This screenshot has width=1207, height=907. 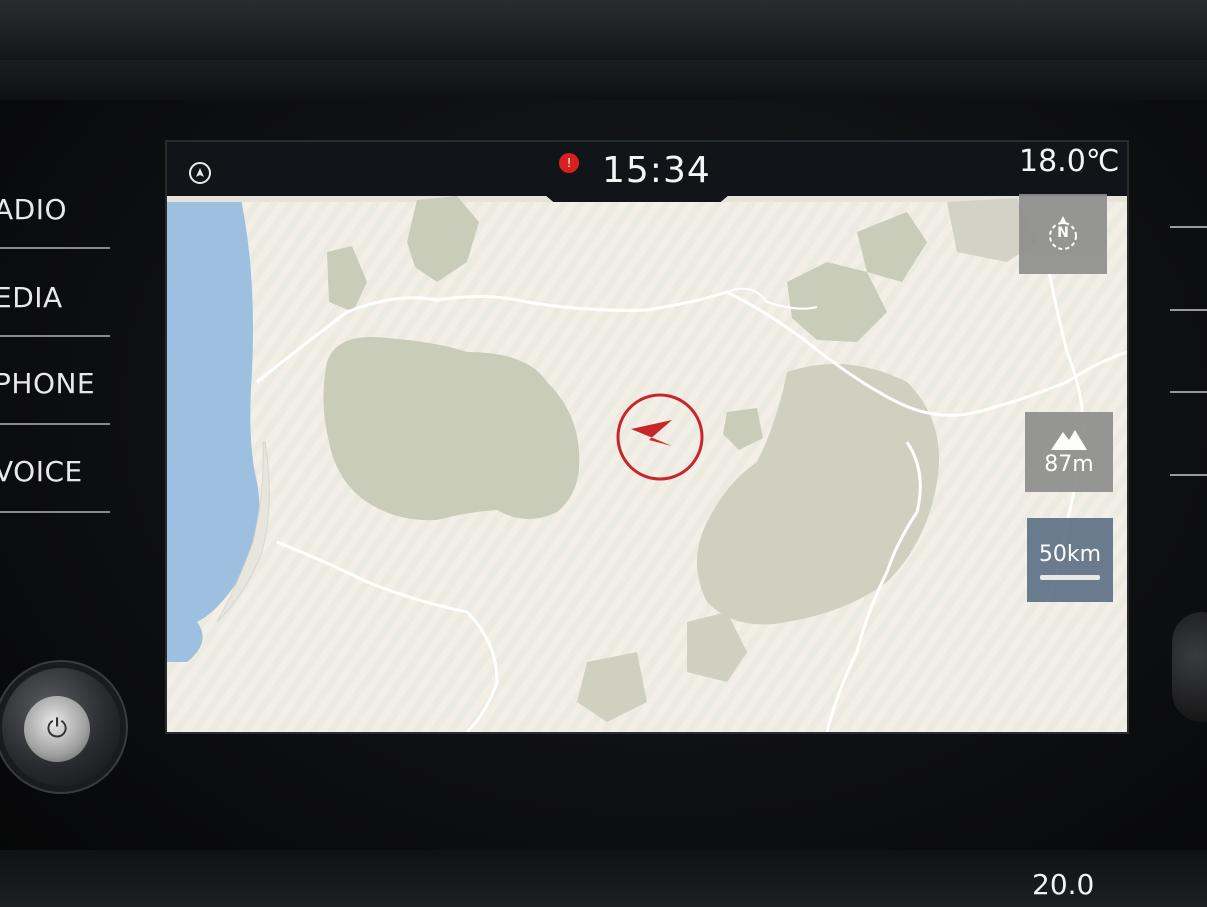 What do you see at coordinates (1070, 554) in the screenshot?
I see `map-scale-value: 50km` at bounding box center [1070, 554].